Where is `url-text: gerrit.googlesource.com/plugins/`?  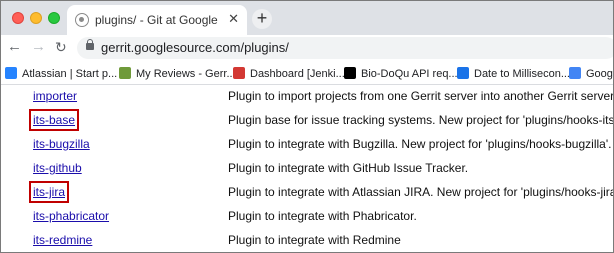
url-text: gerrit.googlesource.com/plugins/ is located at coordinates (195, 47).